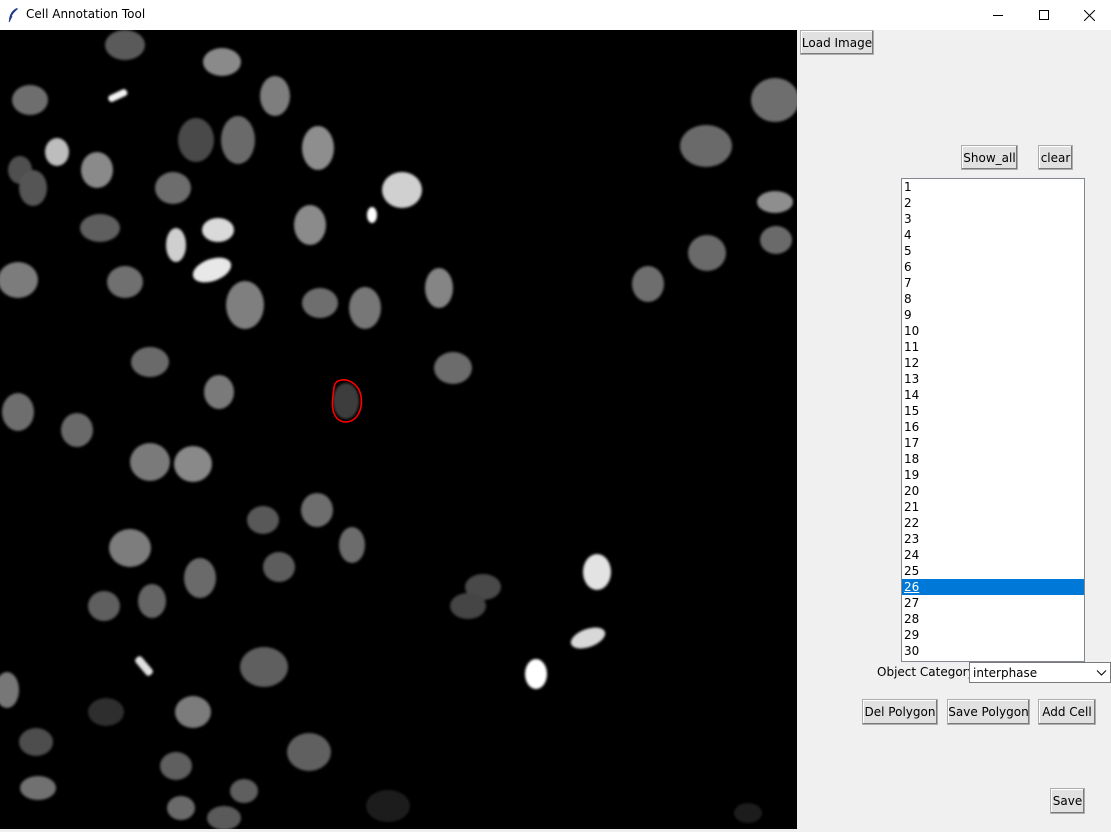  What do you see at coordinates (988, 712) in the screenshot?
I see `save-polygon-button: Save Polygon` at bounding box center [988, 712].